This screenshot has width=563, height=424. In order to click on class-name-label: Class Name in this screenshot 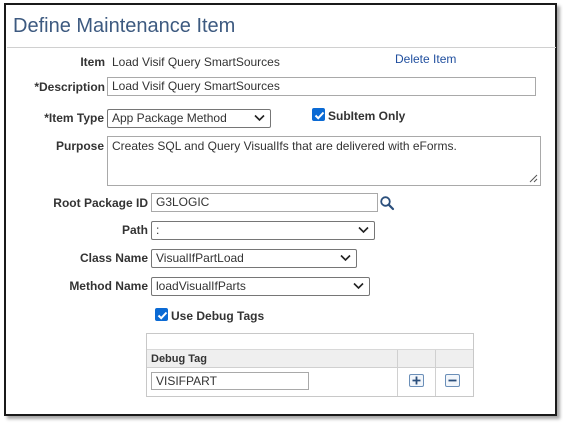, I will do `click(113, 258)`.